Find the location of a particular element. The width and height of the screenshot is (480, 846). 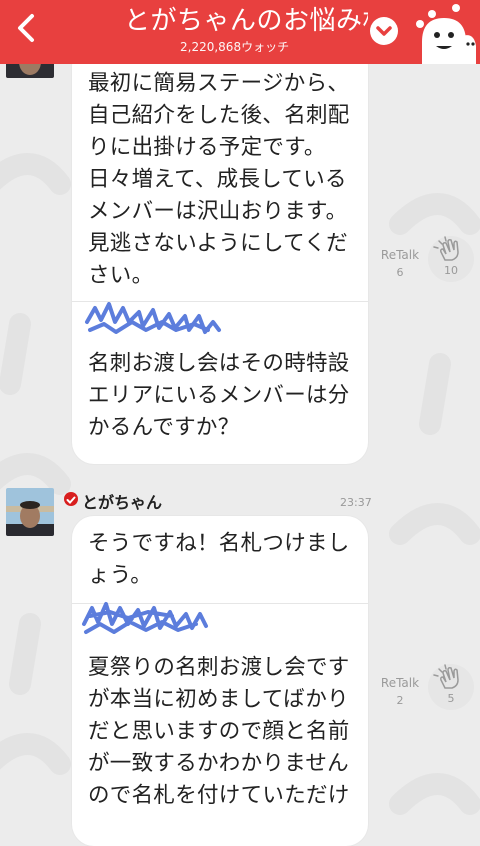

verified-check-icon is located at coordinates (71, 499).